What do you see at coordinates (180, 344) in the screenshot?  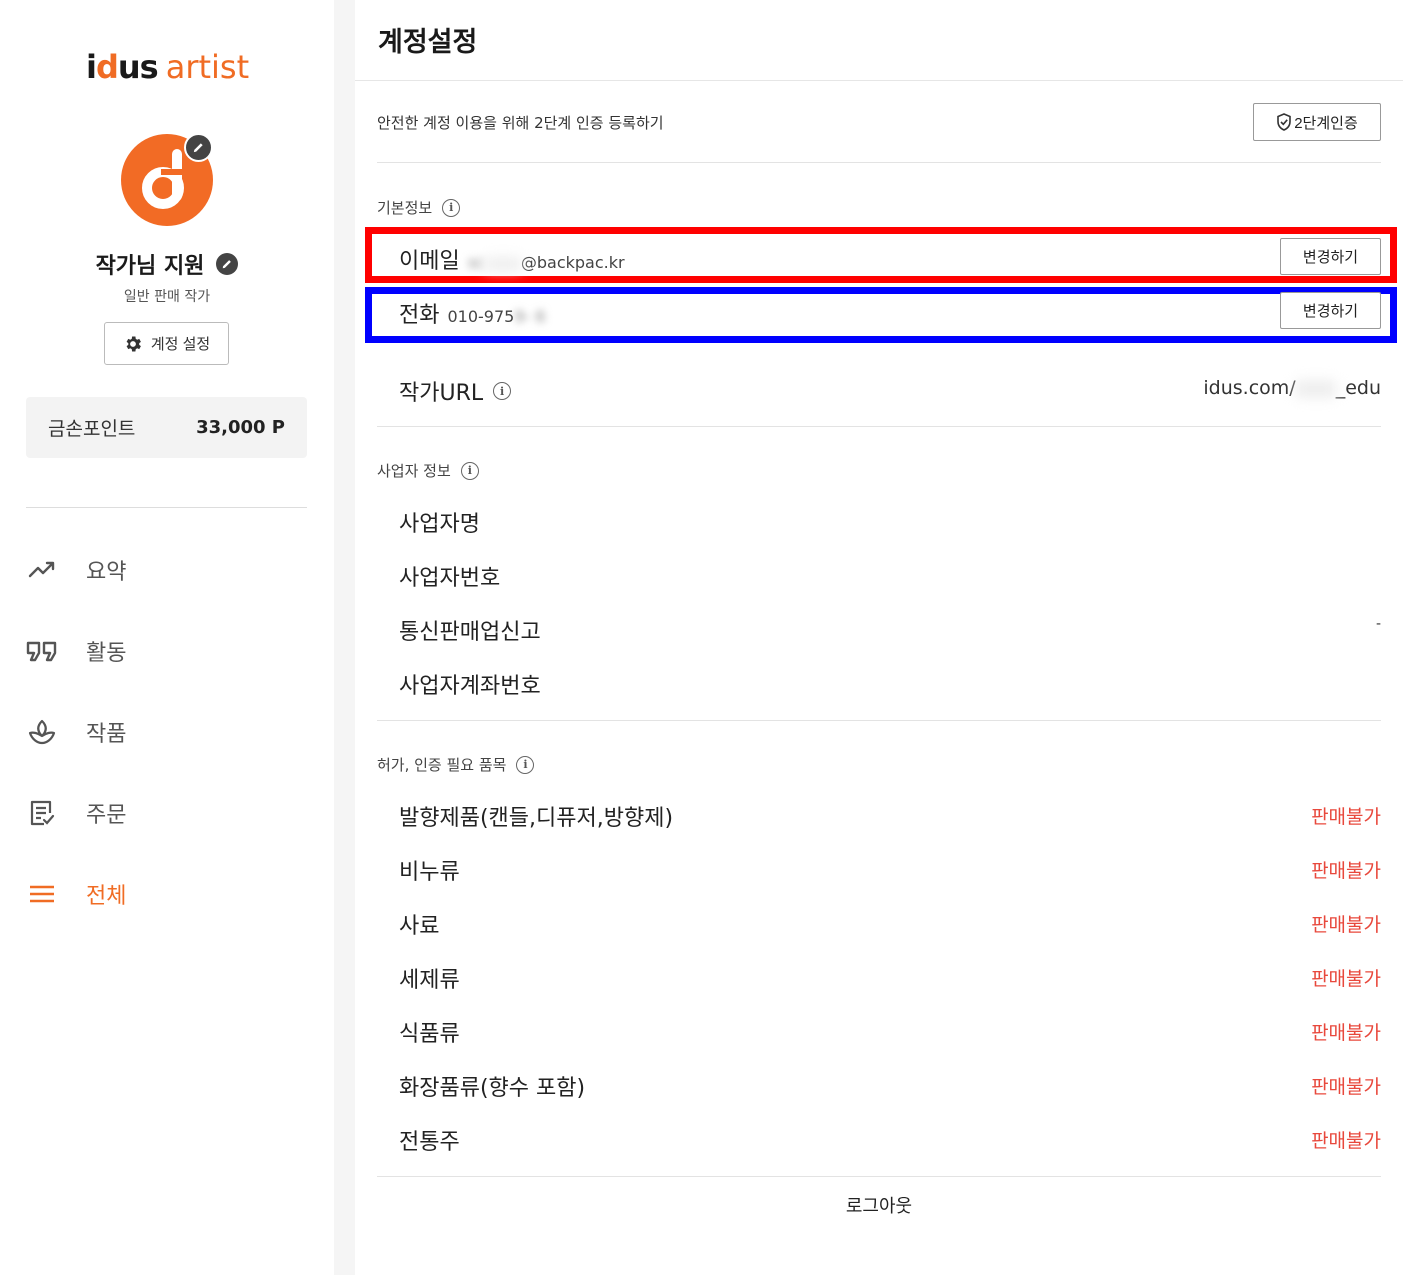 I see `account-settings-label: 계정 설정` at bounding box center [180, 344].